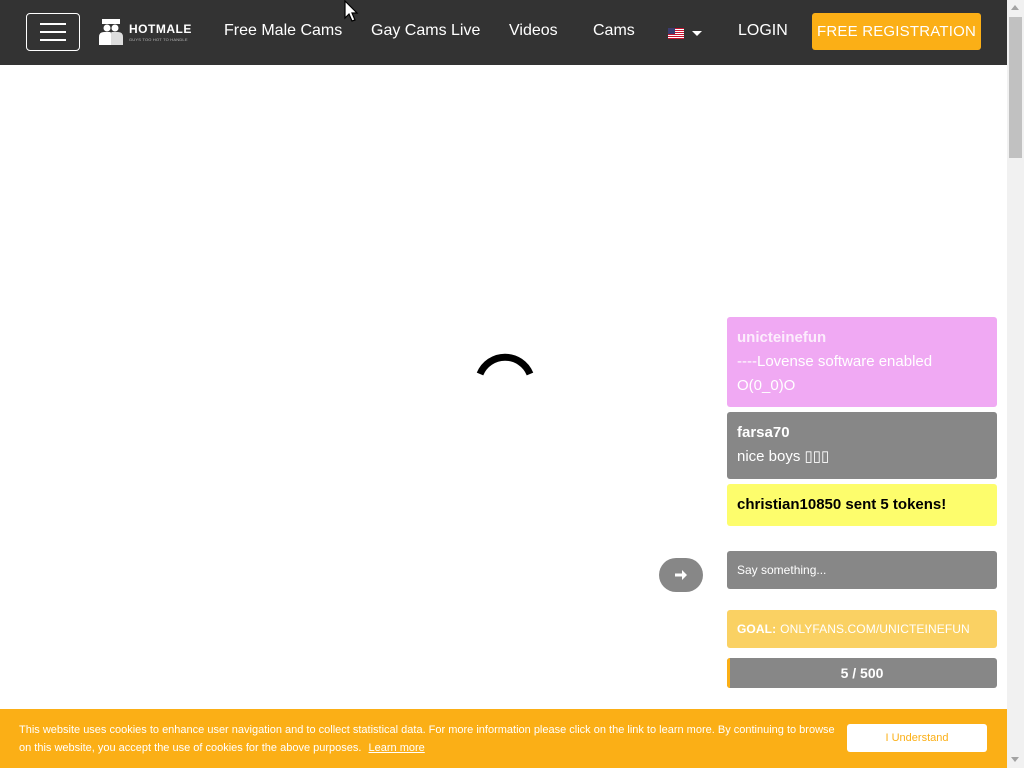 The image size is (1024, 768). Describe the element at coordinates (158, 39) in the screenshot. I see `logo-tagline: GUYS TOO HOT TO HANDLE` at that location.